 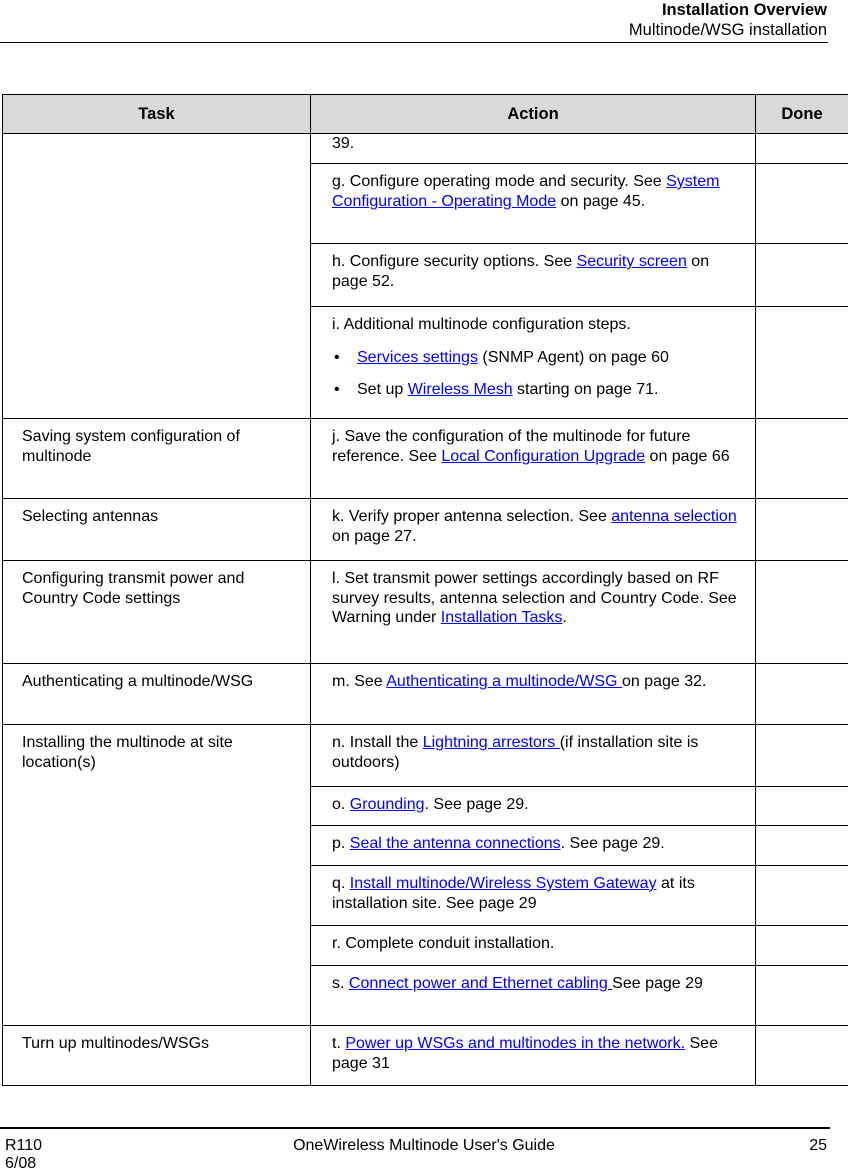 What do you see at coordinates (417, 357) in the screenshot?
I see `cross-reference-link: Services settings` at bounding box center [417, 357].